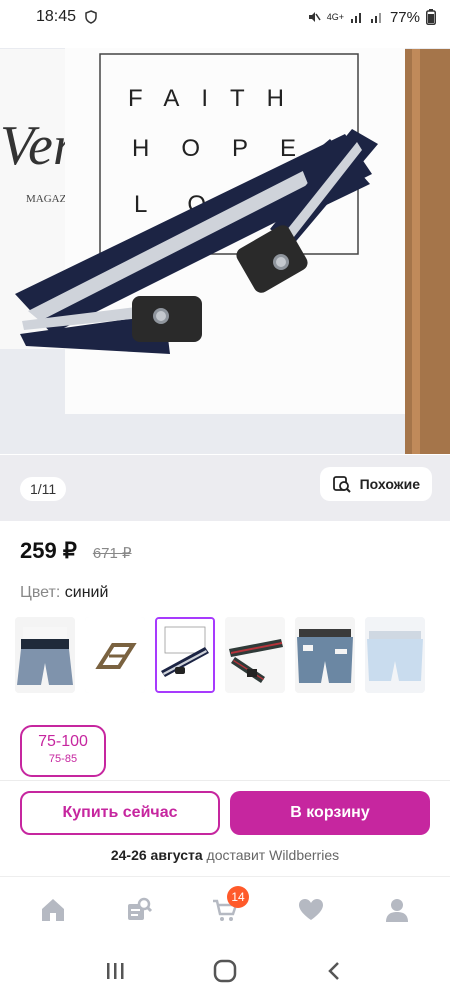 The height and width of the screenshot is (1000, 450). I want to click on image-pager: 1/11, so click(43, 489).